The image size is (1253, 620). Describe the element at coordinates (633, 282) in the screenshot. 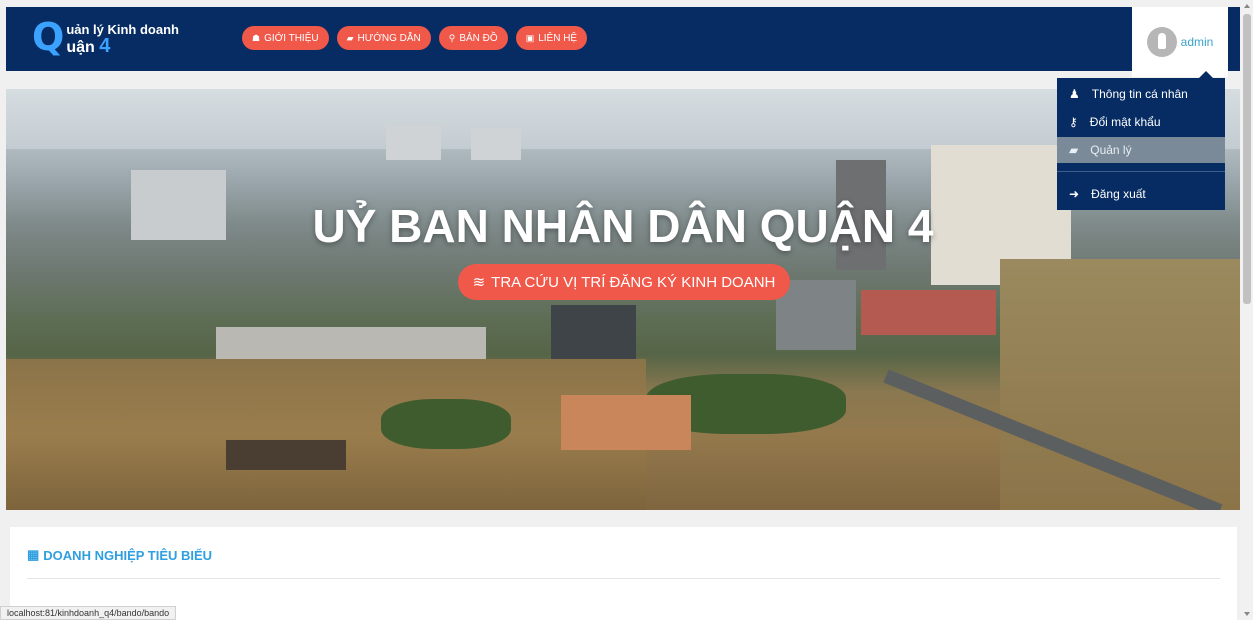

I see `search-location-label: TRA CỨU VỊ TRÍ ĐĂNG KÝ KINH DOANH` at that location.